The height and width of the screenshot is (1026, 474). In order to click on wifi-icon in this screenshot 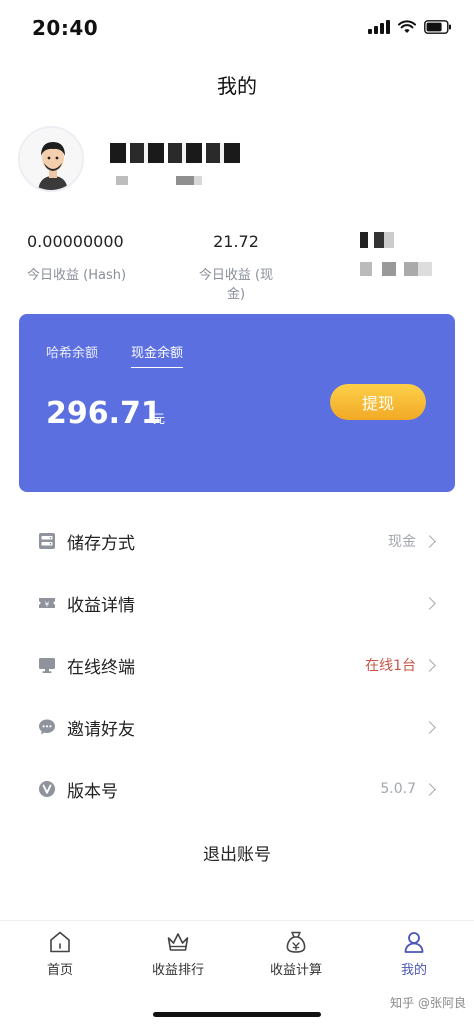, I will do `click(407, 26)`.